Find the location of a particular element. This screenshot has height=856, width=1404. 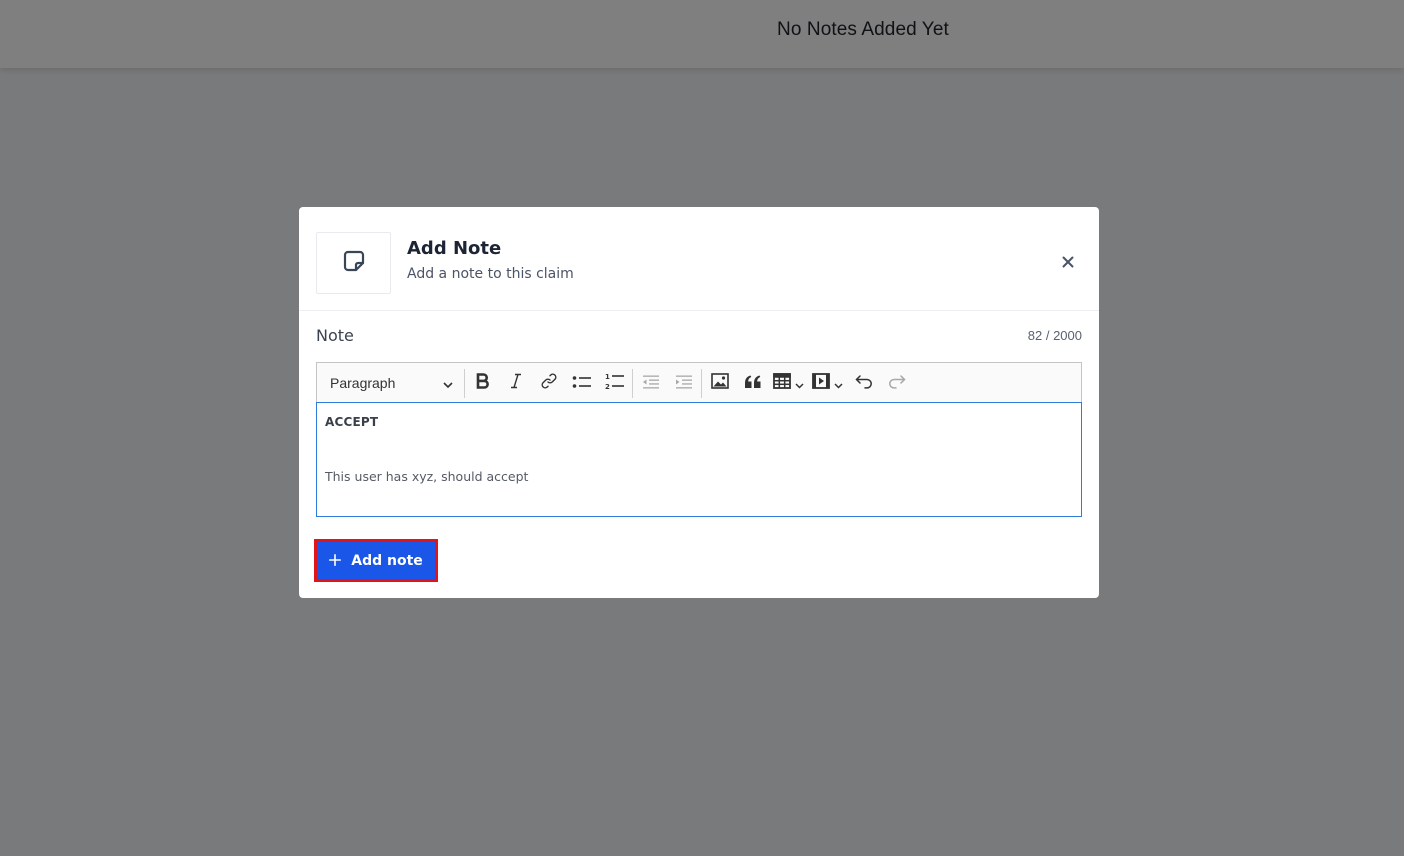

redo-icon is located at coordinates (897, 383).